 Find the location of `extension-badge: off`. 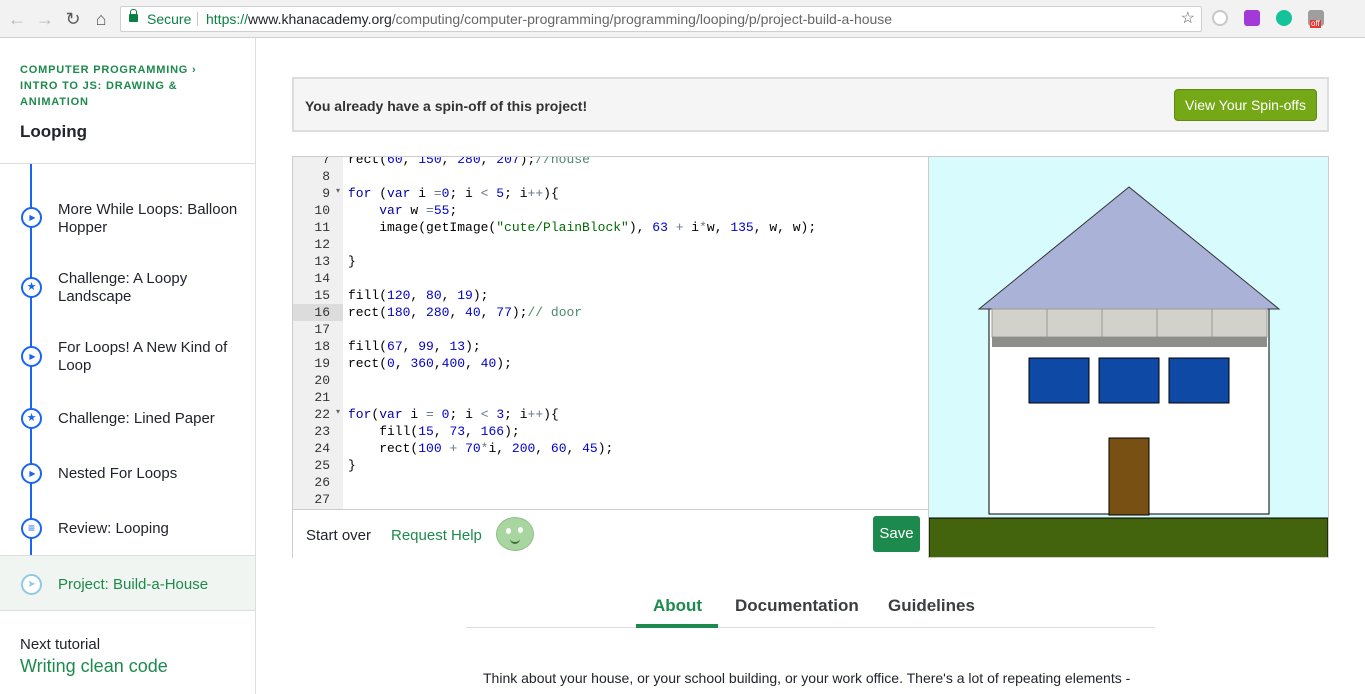

extension-badge: off is located at coordinates (1315, 23).